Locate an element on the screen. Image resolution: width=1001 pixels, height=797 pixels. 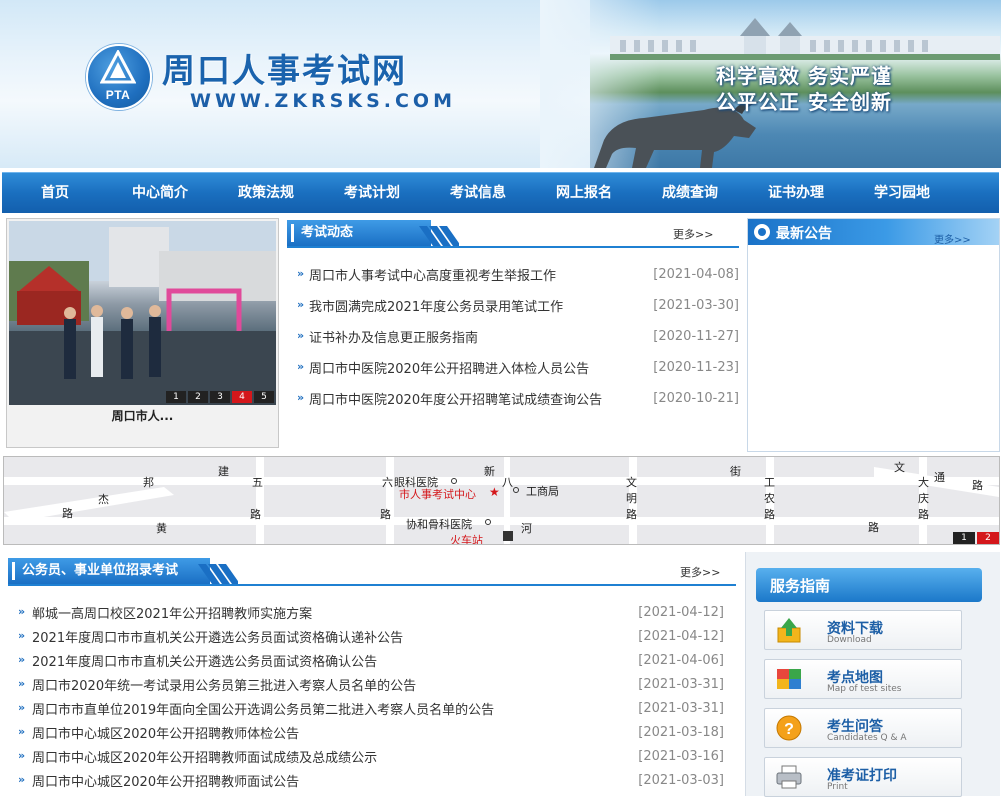
news-title: 郸城一高周口校区2021年公开招聘教师实施方案 is located at coordinates (172, 612).